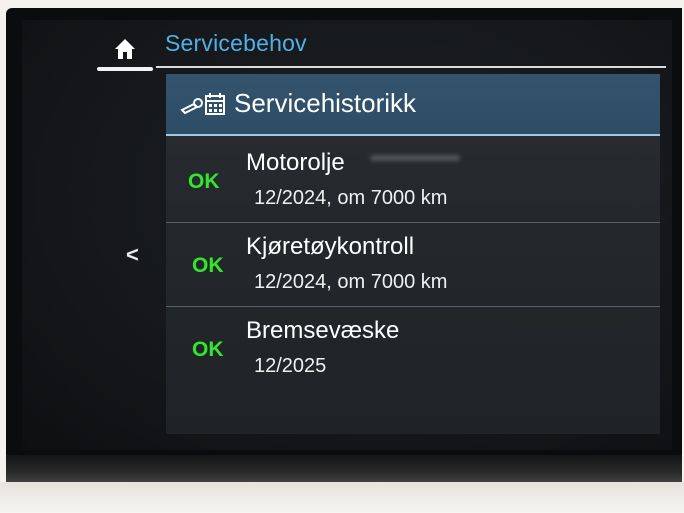  What do you see at coordinates (411, 67) in the screenshot?
I see `header-divider` at bounding box center [411, 67].